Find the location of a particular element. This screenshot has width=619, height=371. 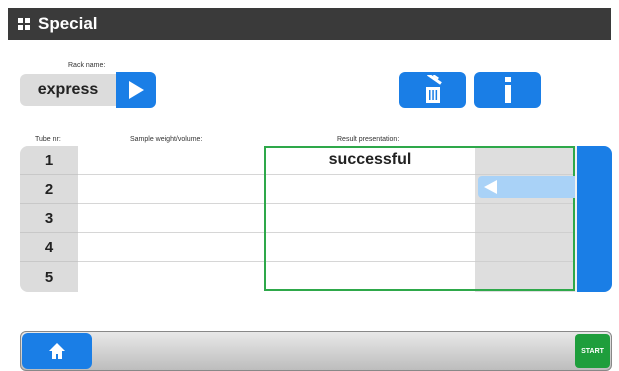

back-arrow-button is located at coordinates (526, 187).